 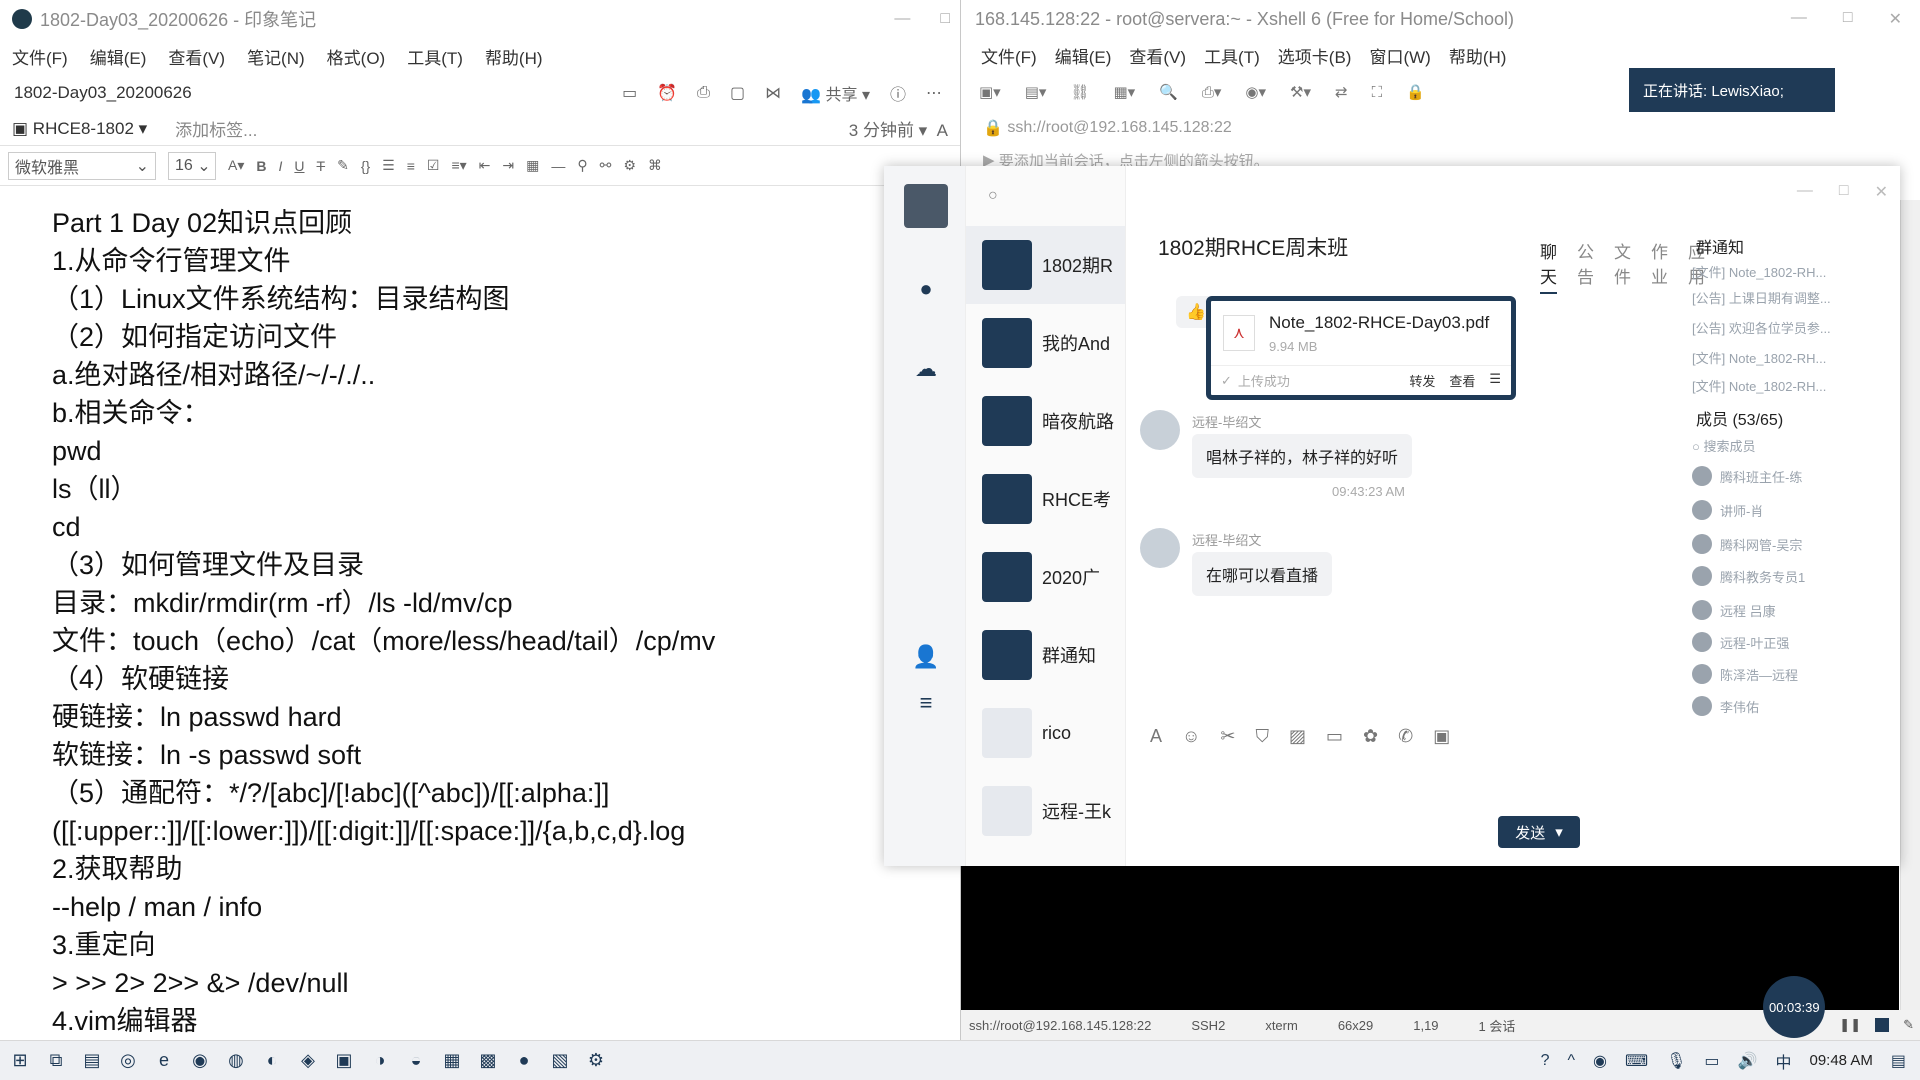 I want to click on table-icon: ▦, so click(x=532, y=165).